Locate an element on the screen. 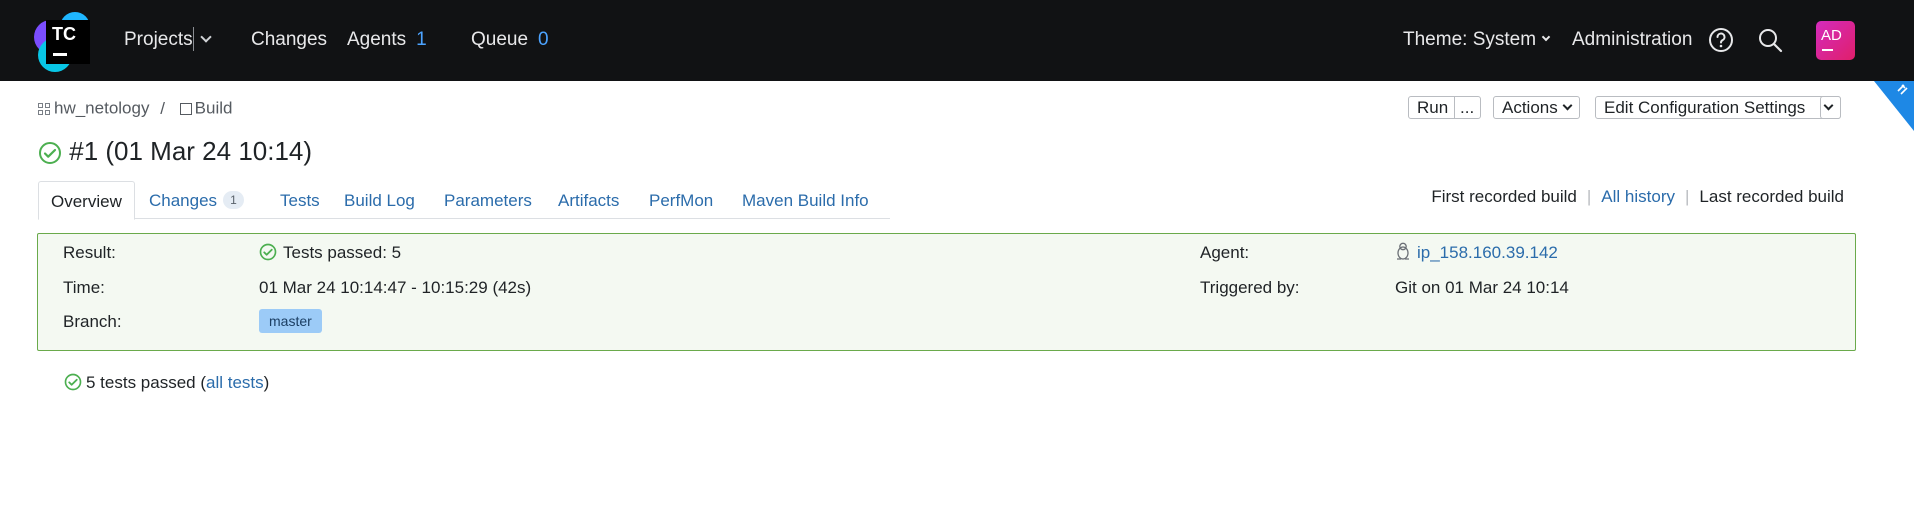 The image size is (1914, 527). corner-ribbon is located at coordinates (1886, 106).